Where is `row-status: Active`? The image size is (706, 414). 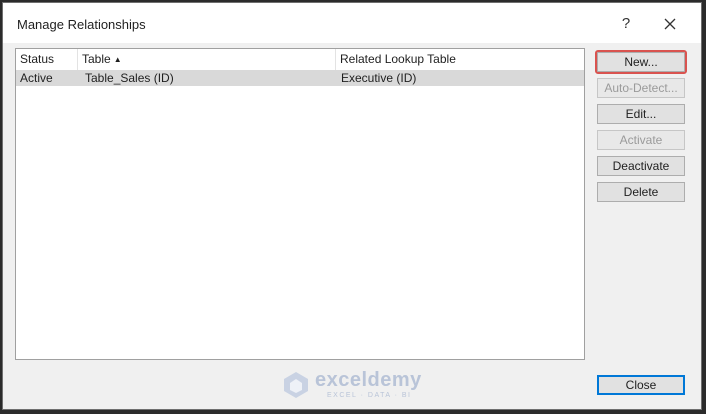
row-status: Active is located at coordinates (36, 78).